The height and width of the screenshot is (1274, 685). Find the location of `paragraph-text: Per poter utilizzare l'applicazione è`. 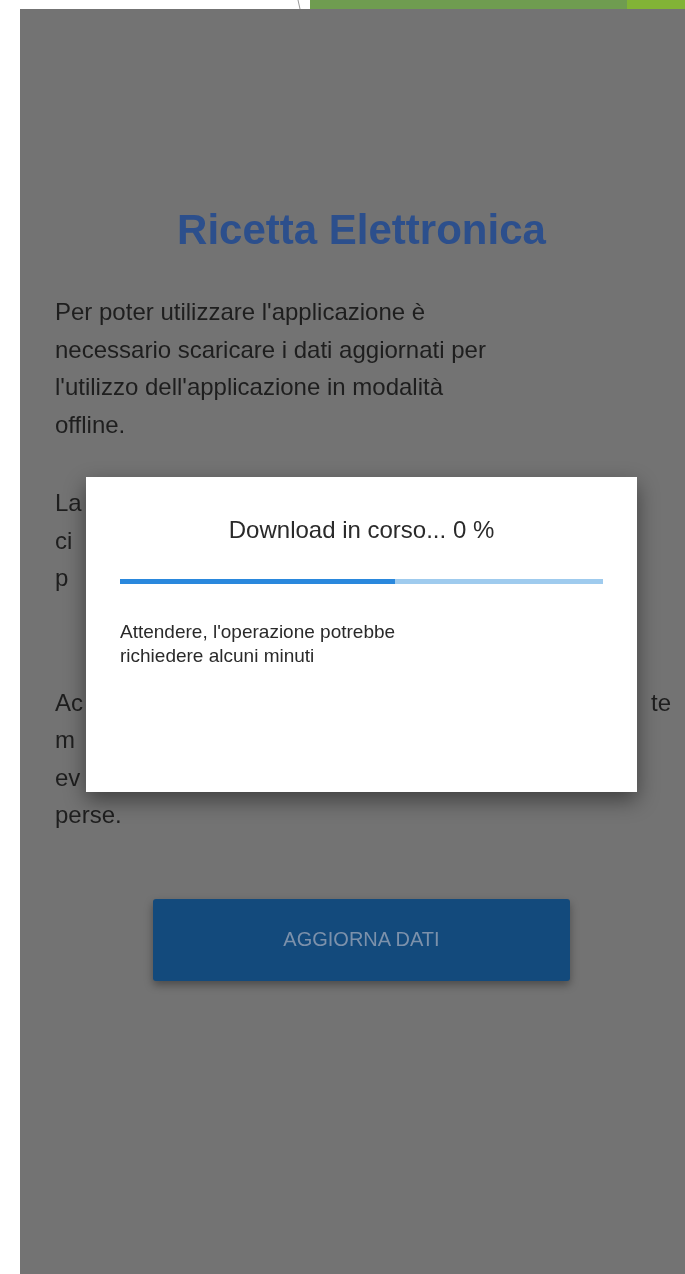

paragraph-text: Per poter utilizzare l'applicazione è is located at coordinates (240, 312).